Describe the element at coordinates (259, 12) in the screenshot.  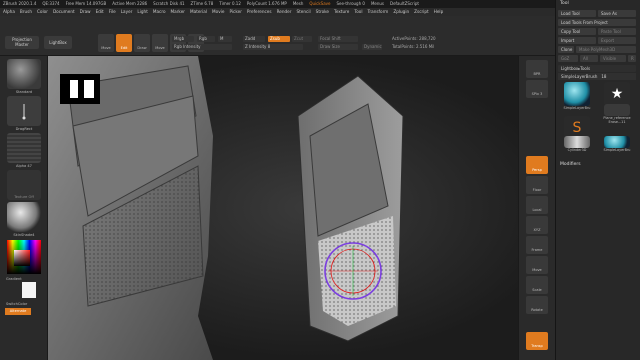
I see `menu-preferences: Preferences` at that location.